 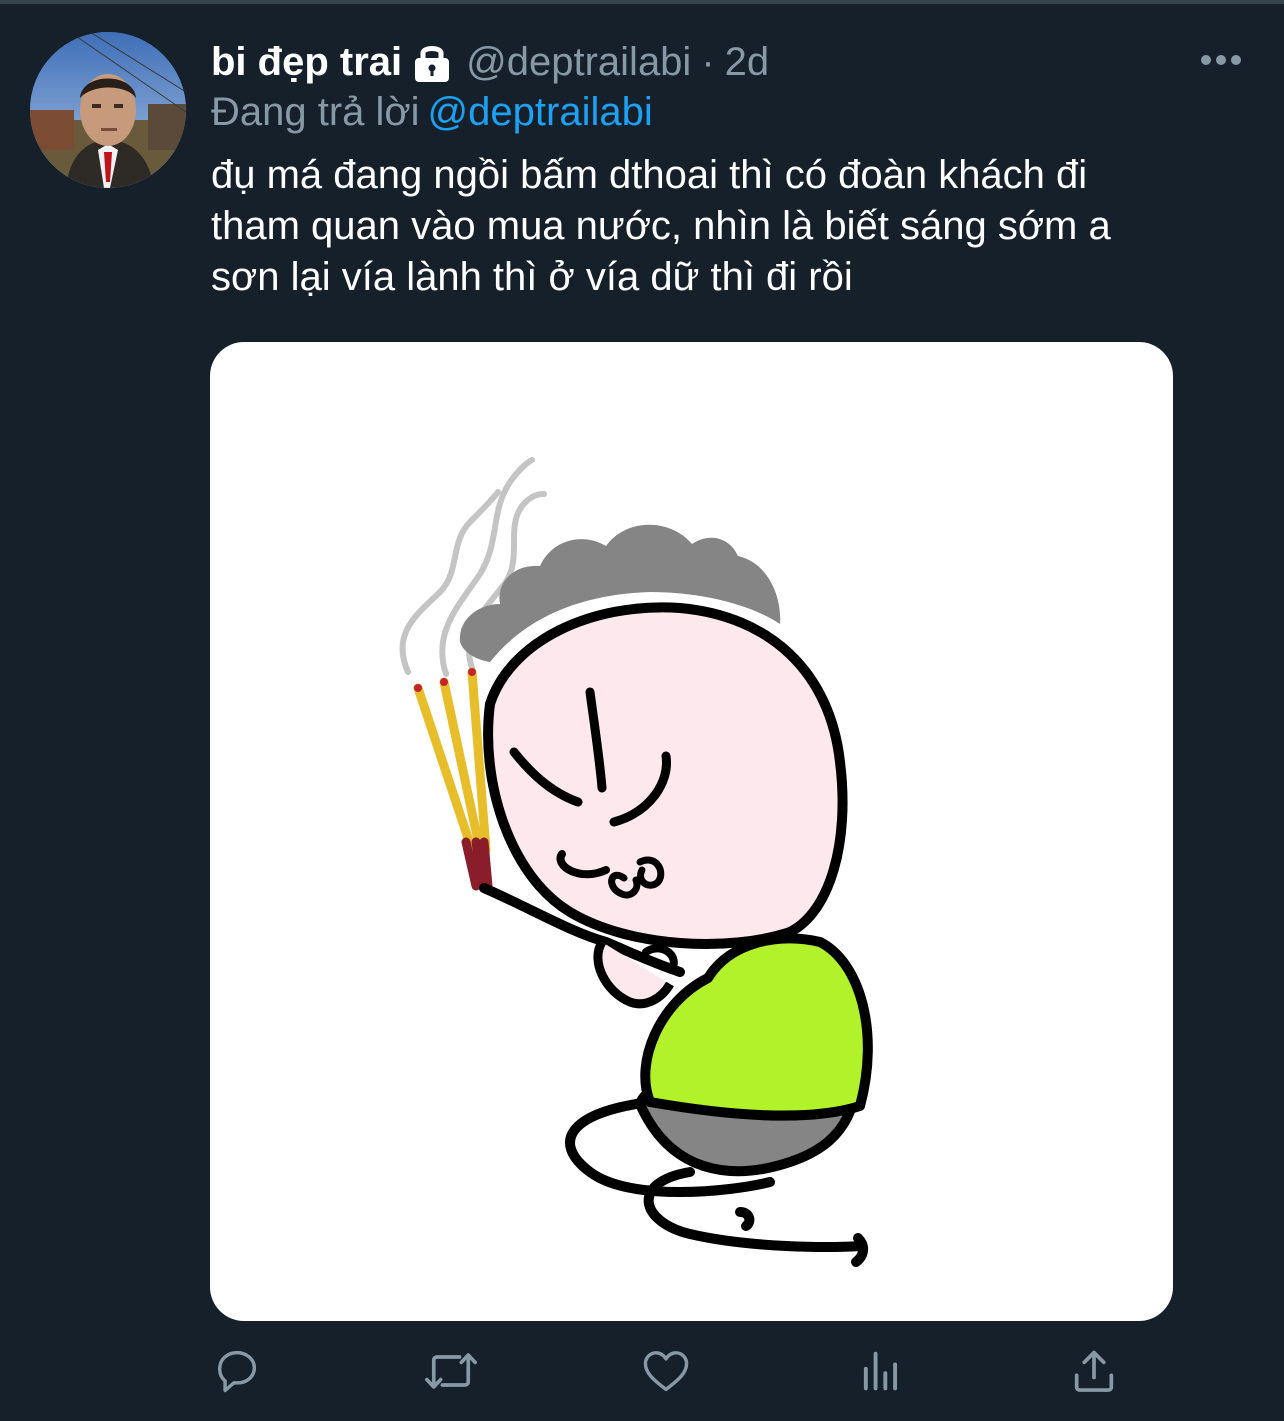 I want to click on reply-button, so click(x=237, y=1371).